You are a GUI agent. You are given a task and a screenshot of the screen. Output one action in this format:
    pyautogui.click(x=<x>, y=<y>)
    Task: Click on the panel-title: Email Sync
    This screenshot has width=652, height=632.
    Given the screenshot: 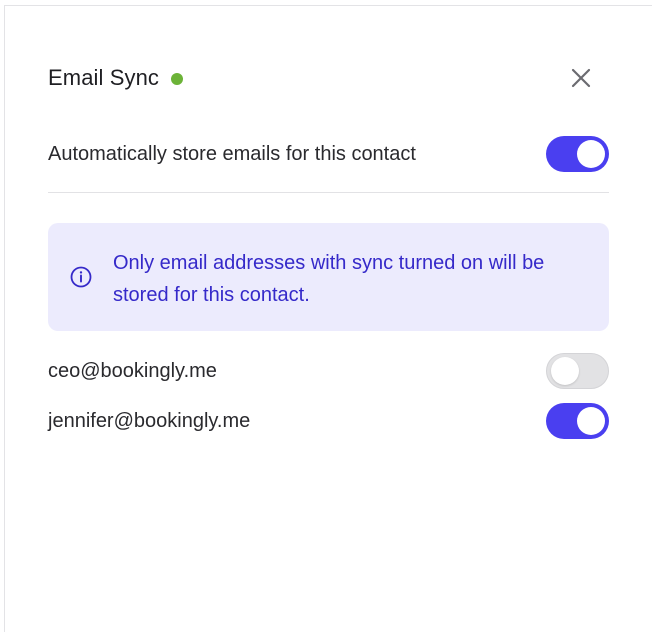 What is the action you would take?
    pyautogui.click(x=104, y=77)
    